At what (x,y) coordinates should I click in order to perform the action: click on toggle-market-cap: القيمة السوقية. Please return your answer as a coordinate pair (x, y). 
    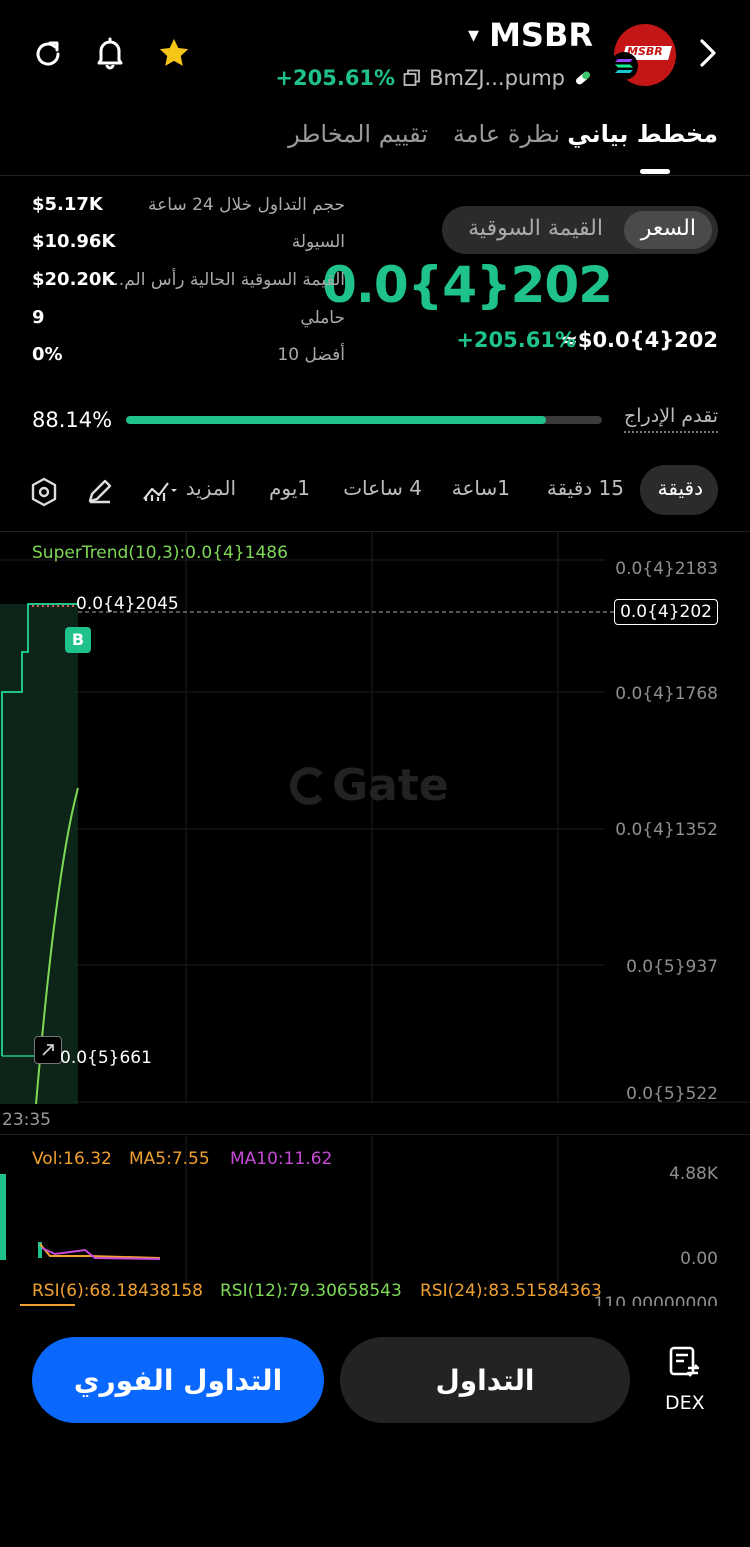
    Looking at the image, I should click on (535, 228).